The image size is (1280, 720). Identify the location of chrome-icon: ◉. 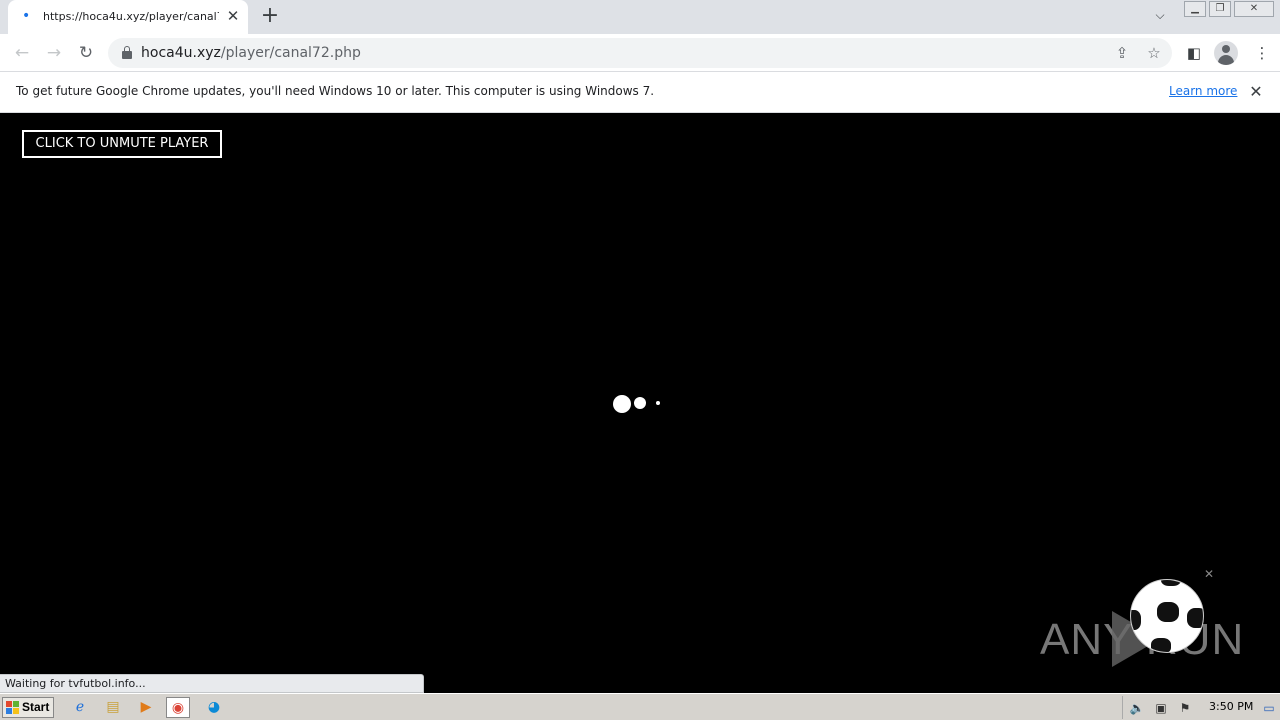
(178, 707).